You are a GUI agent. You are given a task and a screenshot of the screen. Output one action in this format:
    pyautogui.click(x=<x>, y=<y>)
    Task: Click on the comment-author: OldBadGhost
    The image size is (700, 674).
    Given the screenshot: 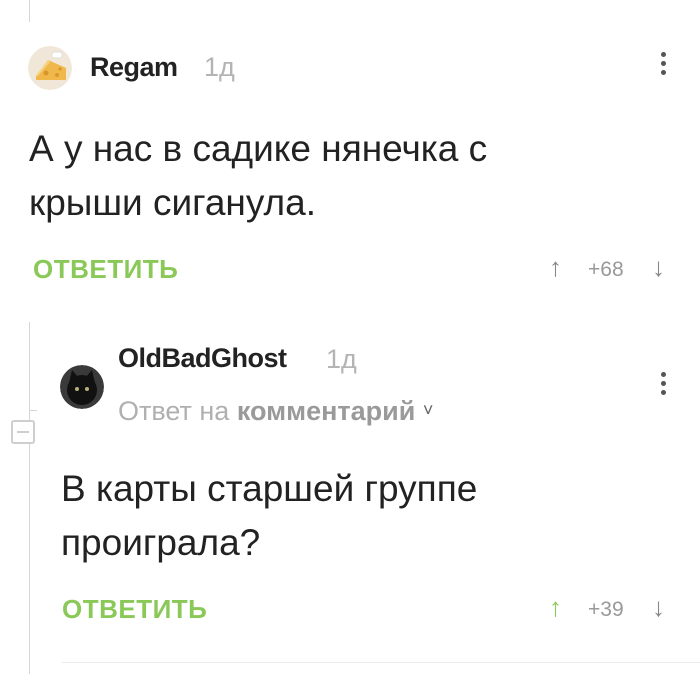 What is the action you would take?
    pyautogui.click(x=202, y=358)
    